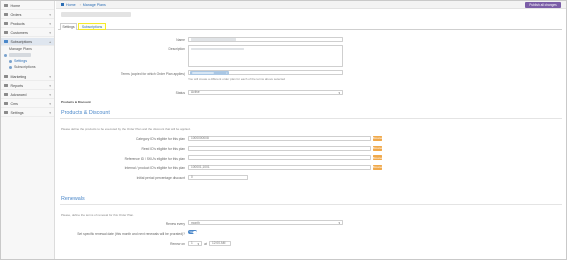 The image size is (567, 260). Describe the element at coordinates (265, 73) in the screenshot. I see `terms-select: ×` at that location.